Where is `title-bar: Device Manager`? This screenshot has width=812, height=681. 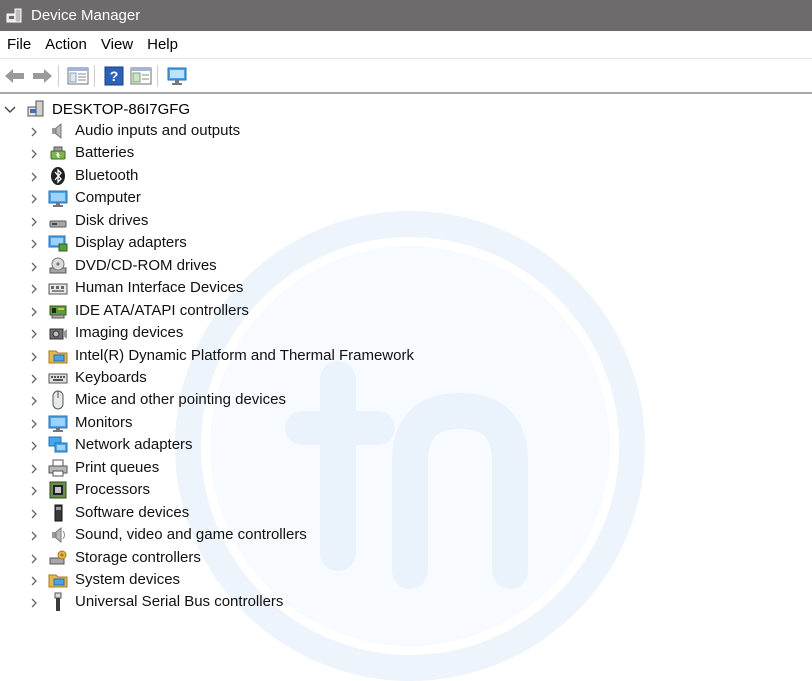 title-bar: Device Manager is located at coordinates (406, 15).